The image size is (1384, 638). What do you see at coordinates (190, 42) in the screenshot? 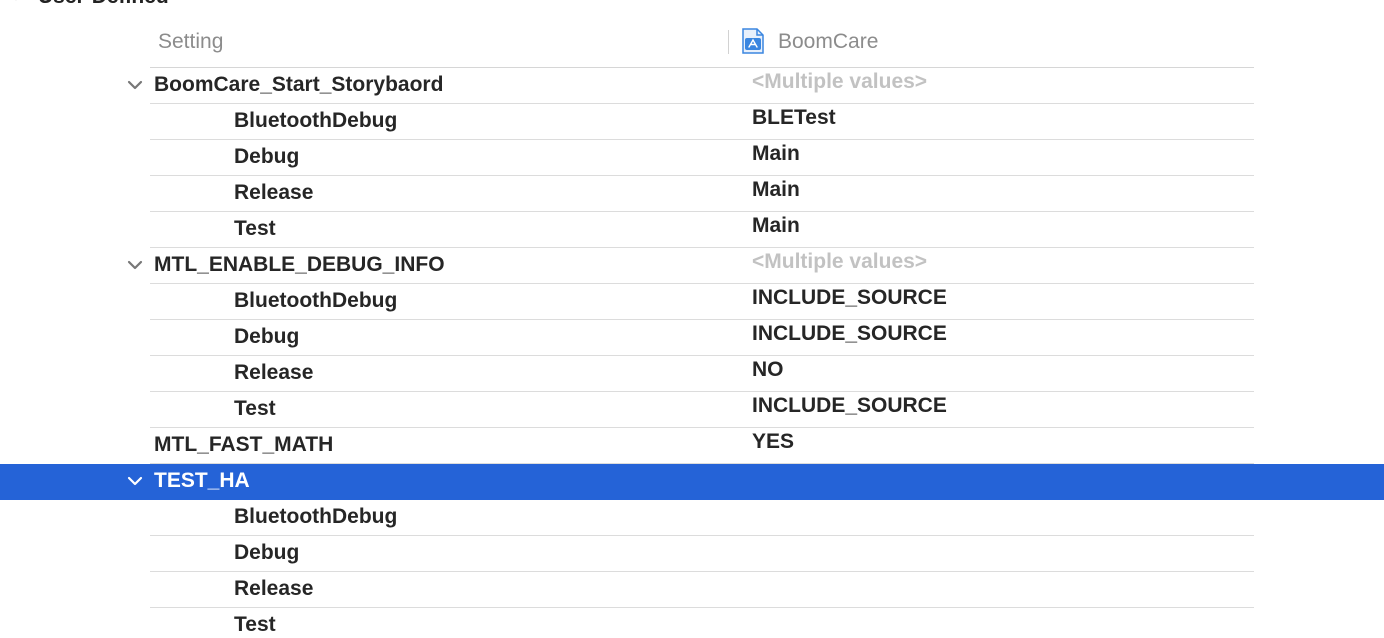
I see `setting-column-label: Setting` at bounding box center [190, 42].